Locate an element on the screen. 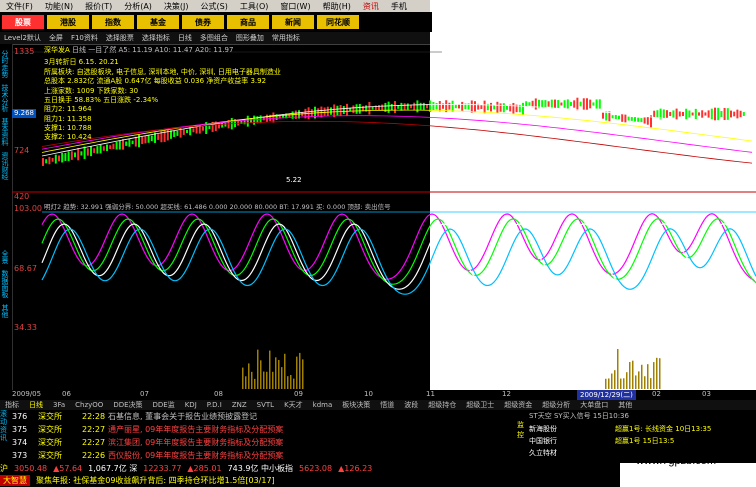 Image resolution: width=756 pixels, height=487 pixels. toolbar-item: 选择指标 is located at coordinates (156, 38).